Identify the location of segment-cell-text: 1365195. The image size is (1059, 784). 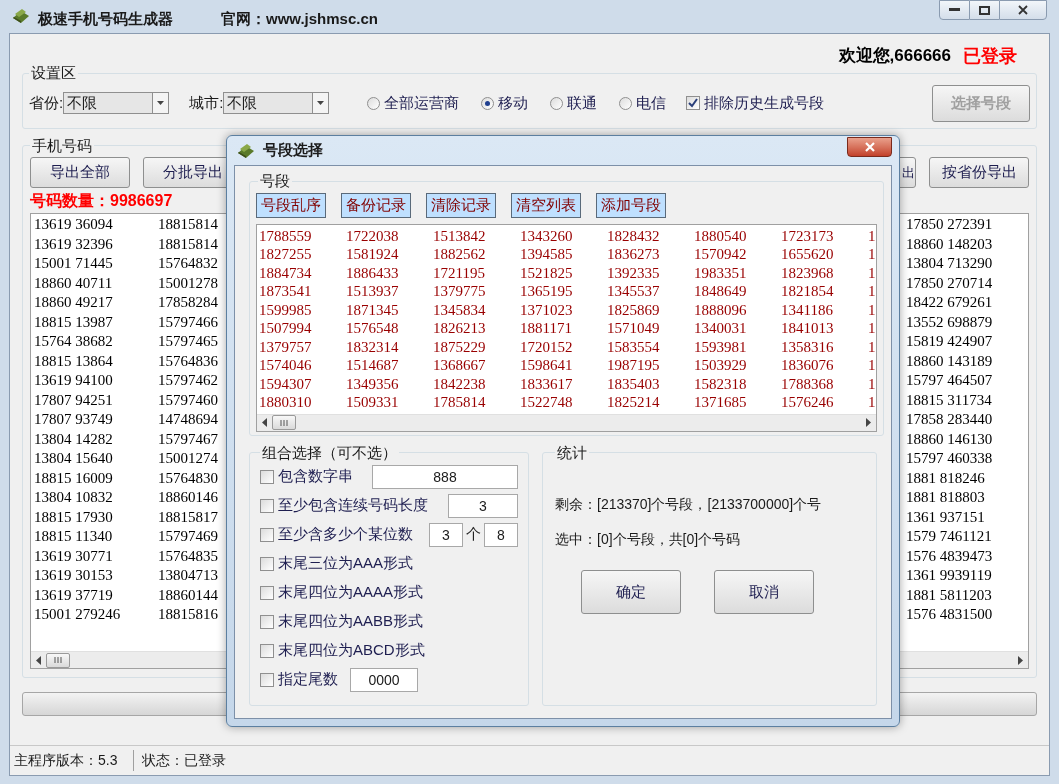
(547, 291).